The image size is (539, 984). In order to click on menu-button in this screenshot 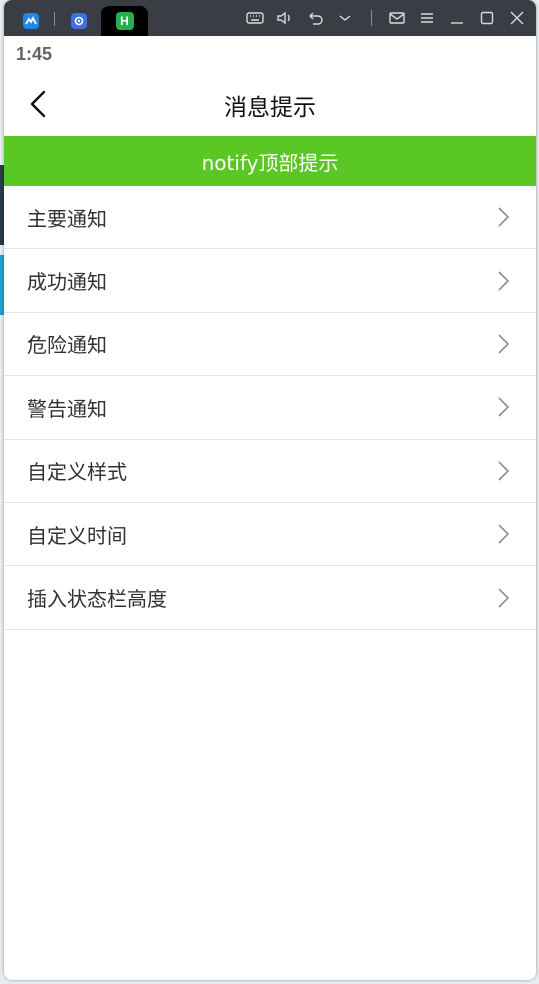, I will do `click(427, 18)`.